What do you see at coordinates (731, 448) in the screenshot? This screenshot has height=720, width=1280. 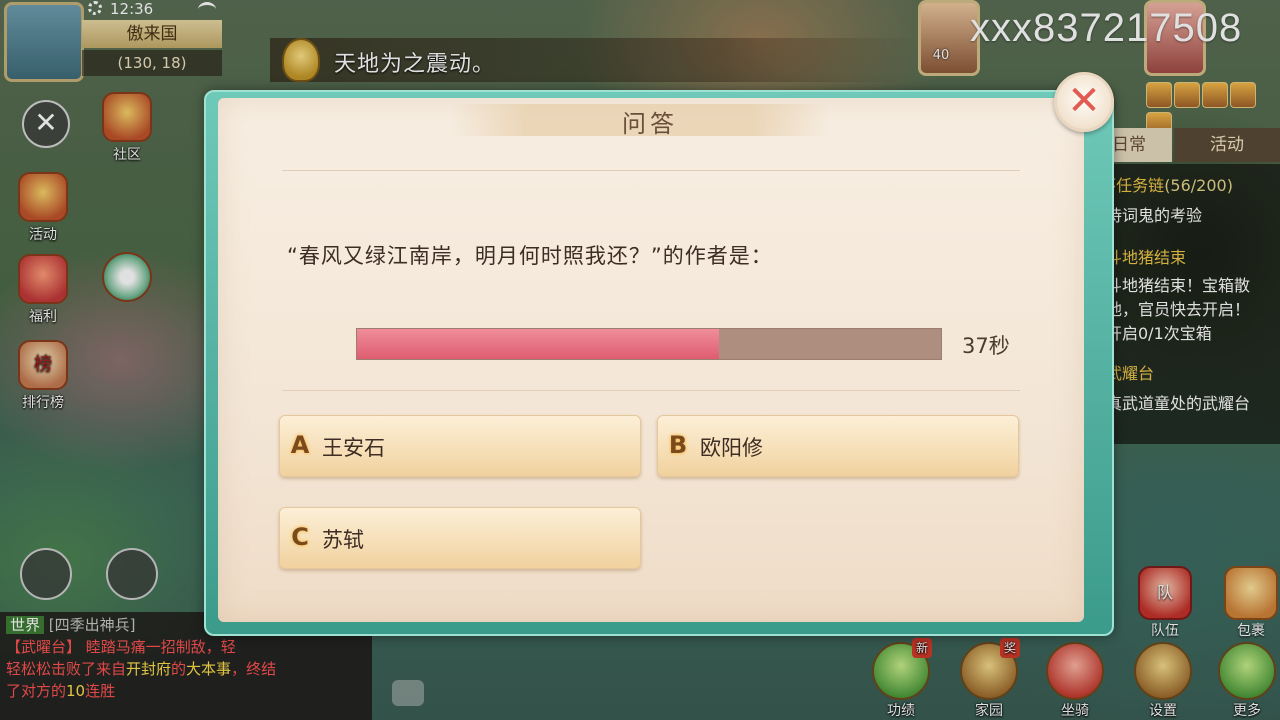 I see `option-text-b: 欧阳修` at bounding box center [731, 448].